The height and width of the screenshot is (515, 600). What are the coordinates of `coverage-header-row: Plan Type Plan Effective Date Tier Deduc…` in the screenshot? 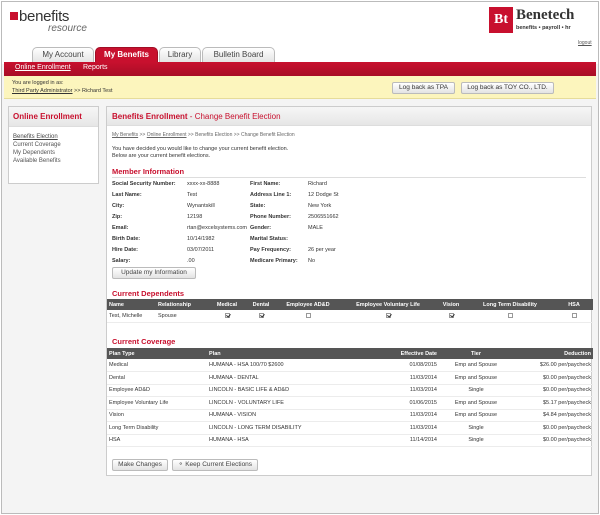 It's located at (350, 353).